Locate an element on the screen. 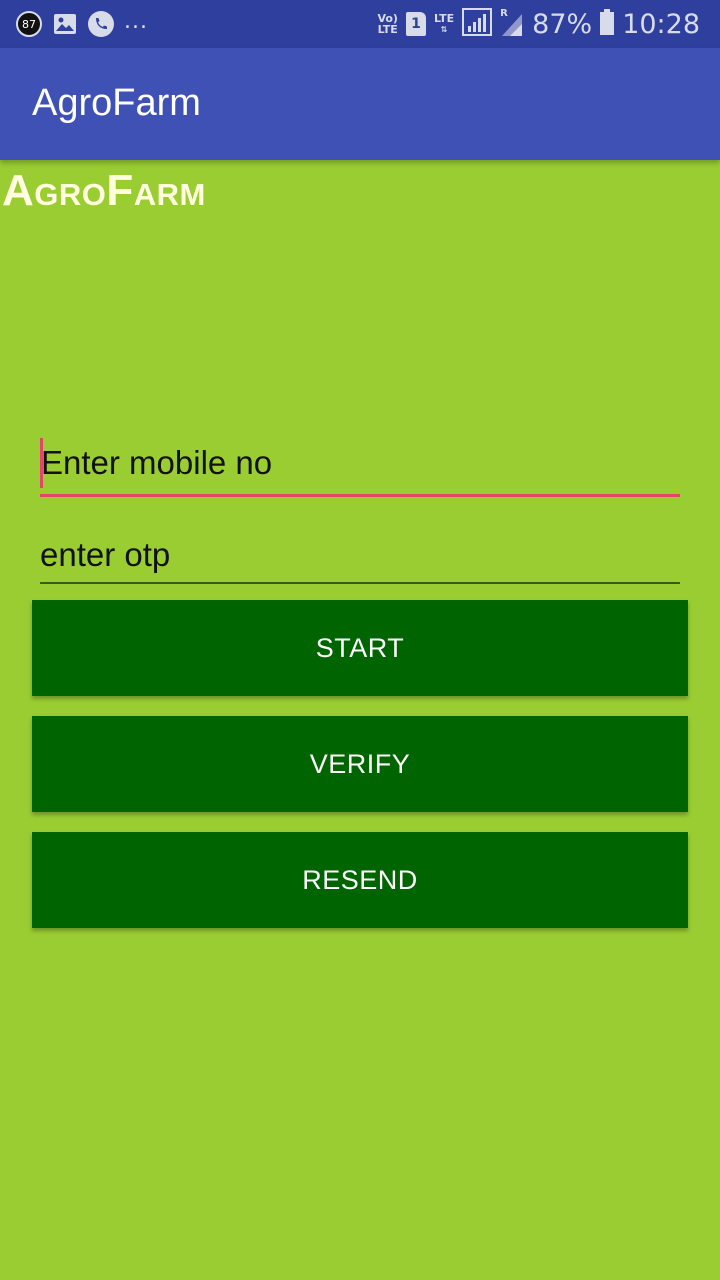  verify-button: VERIFY is located at coordinates (360, 764).